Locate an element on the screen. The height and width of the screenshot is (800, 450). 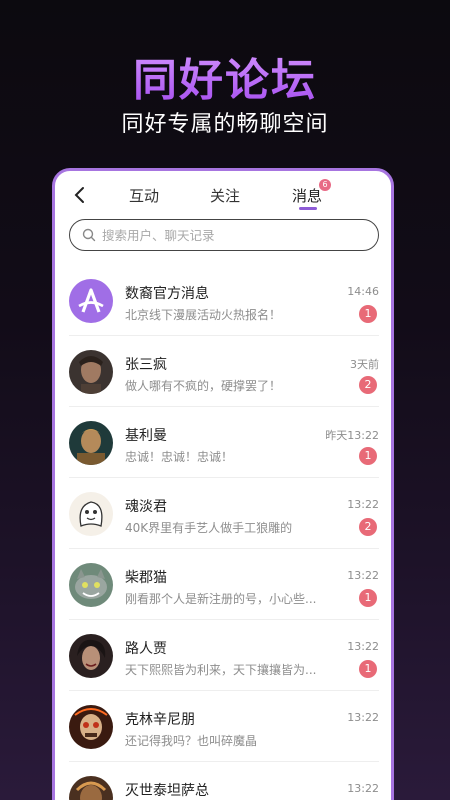
message-preview: 40K界里有手艺人做手工狼雕的 is located at coordinates (209, 528).